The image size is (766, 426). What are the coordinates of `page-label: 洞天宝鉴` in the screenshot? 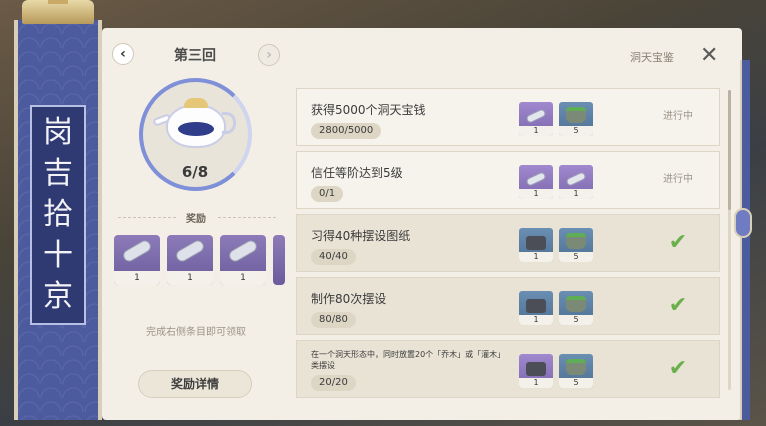 It's located at (652, 57).